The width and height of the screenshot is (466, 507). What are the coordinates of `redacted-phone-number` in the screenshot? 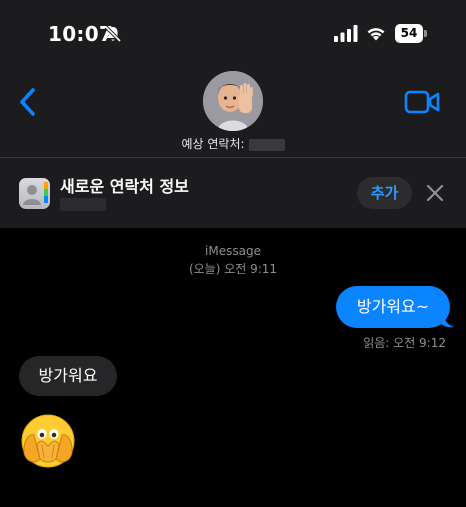 It's located at (266, 144).